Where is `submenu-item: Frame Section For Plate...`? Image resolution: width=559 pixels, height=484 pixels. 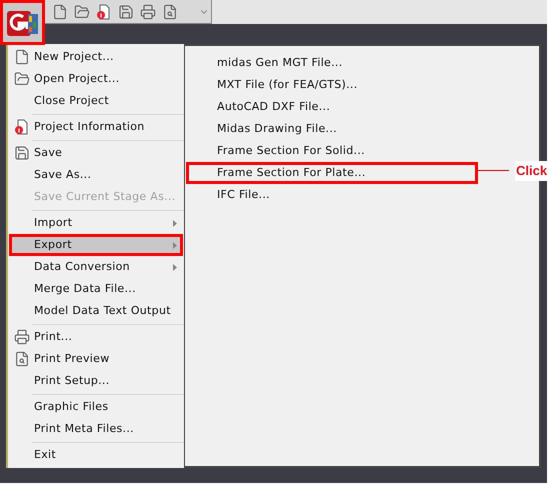 submenu-item: Frame Section For Plate... is located at coordinates (332, 173).